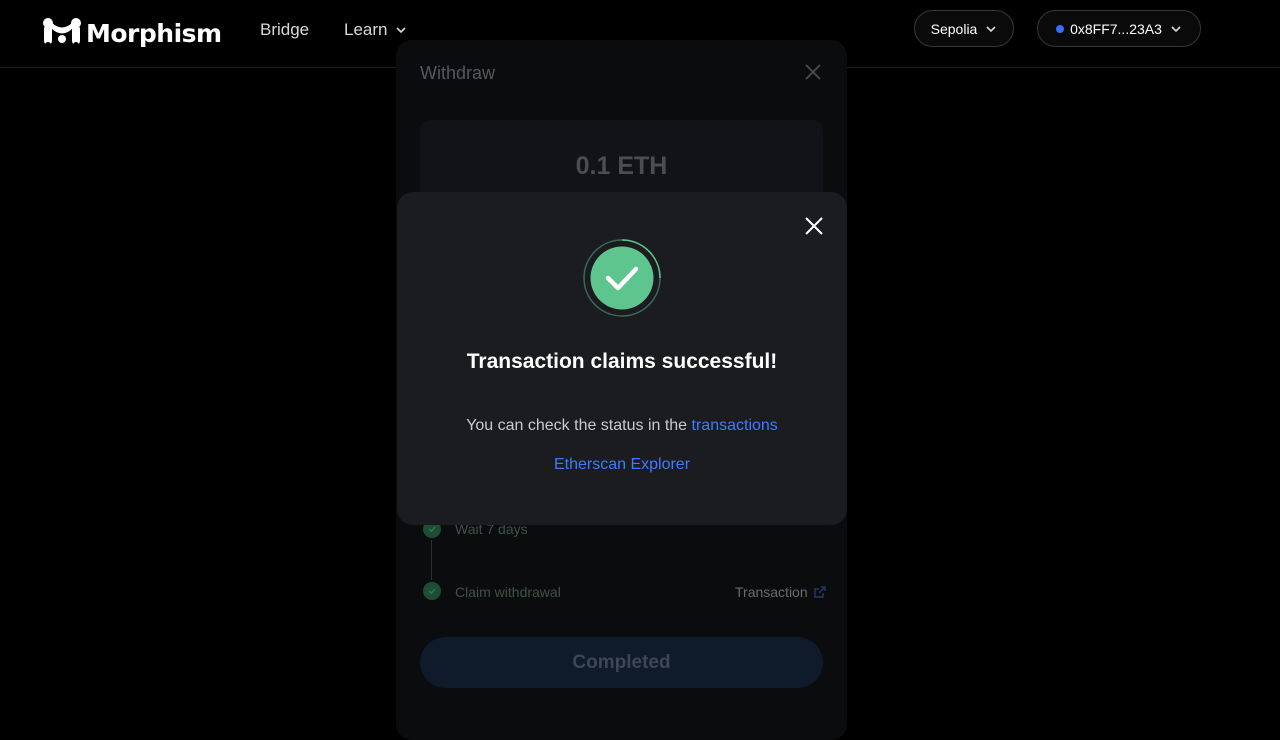 The width and height of the screenshot is (1280, 740). I want to click on network-name: Sepolia, so click(954, 28).